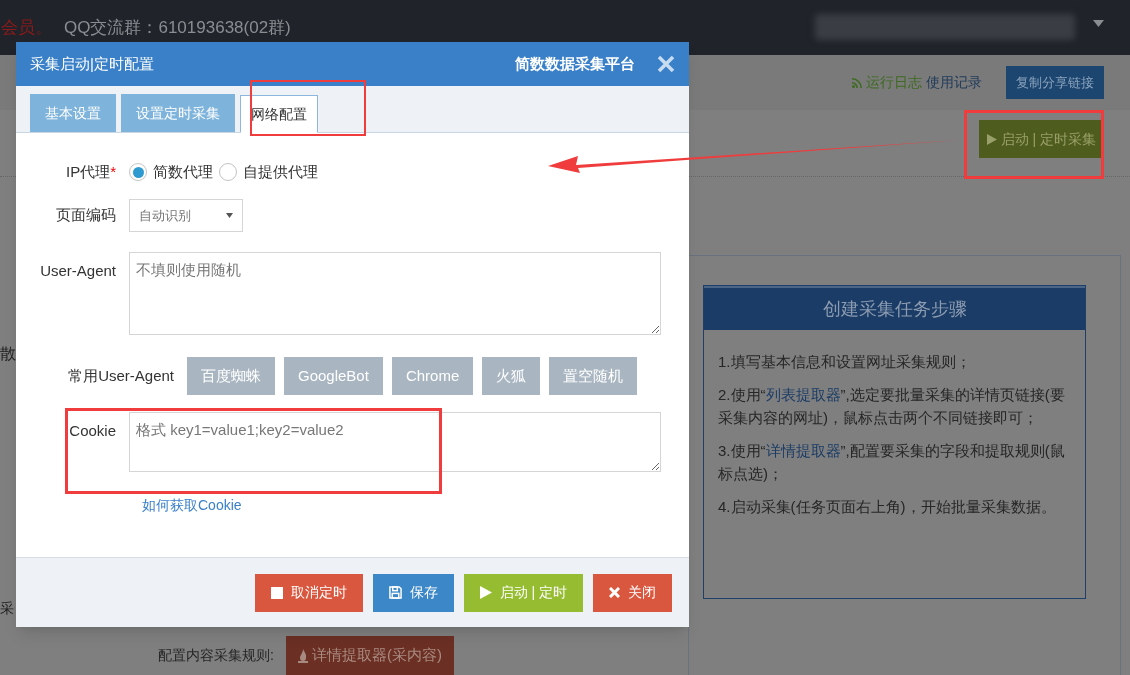 Image resolution: width=1130 pixels, height=675 pixels. I want to click on tab: 设置定时采集, so click(178, 113).